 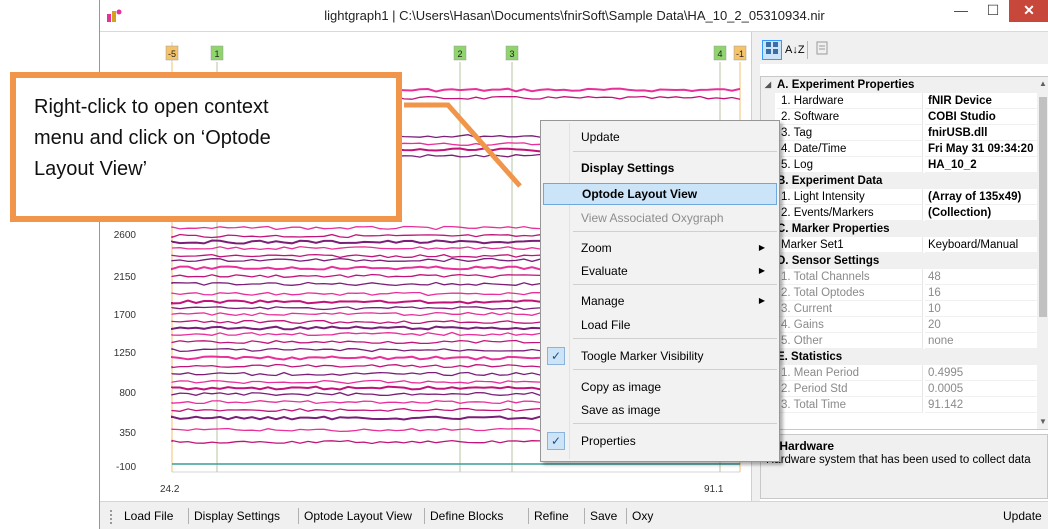 I want to click on property-value: (Array of 135x49), so click(x=981, y=197).